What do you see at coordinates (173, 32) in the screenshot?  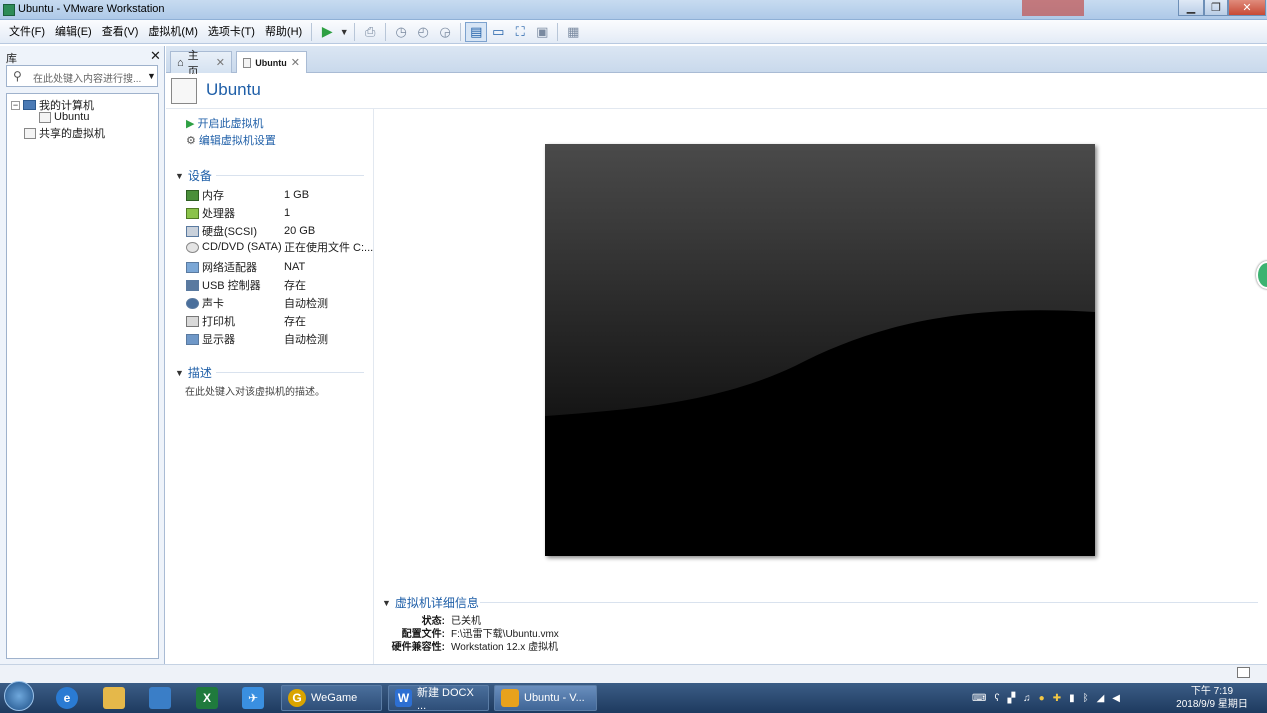 I see `menu-vm: 虚拟机(M)` at bounding box center [173, 32].